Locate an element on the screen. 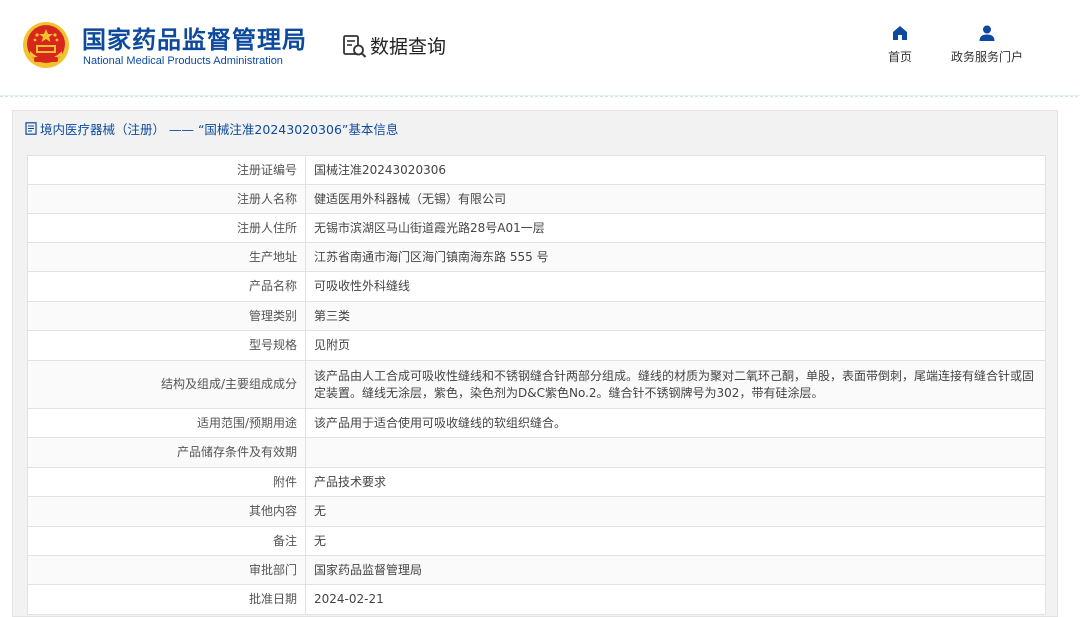 The width and height of the screenshot is (1080, 617). org-name-en: National Medical Products Administration is located at coordinates (183, 61).